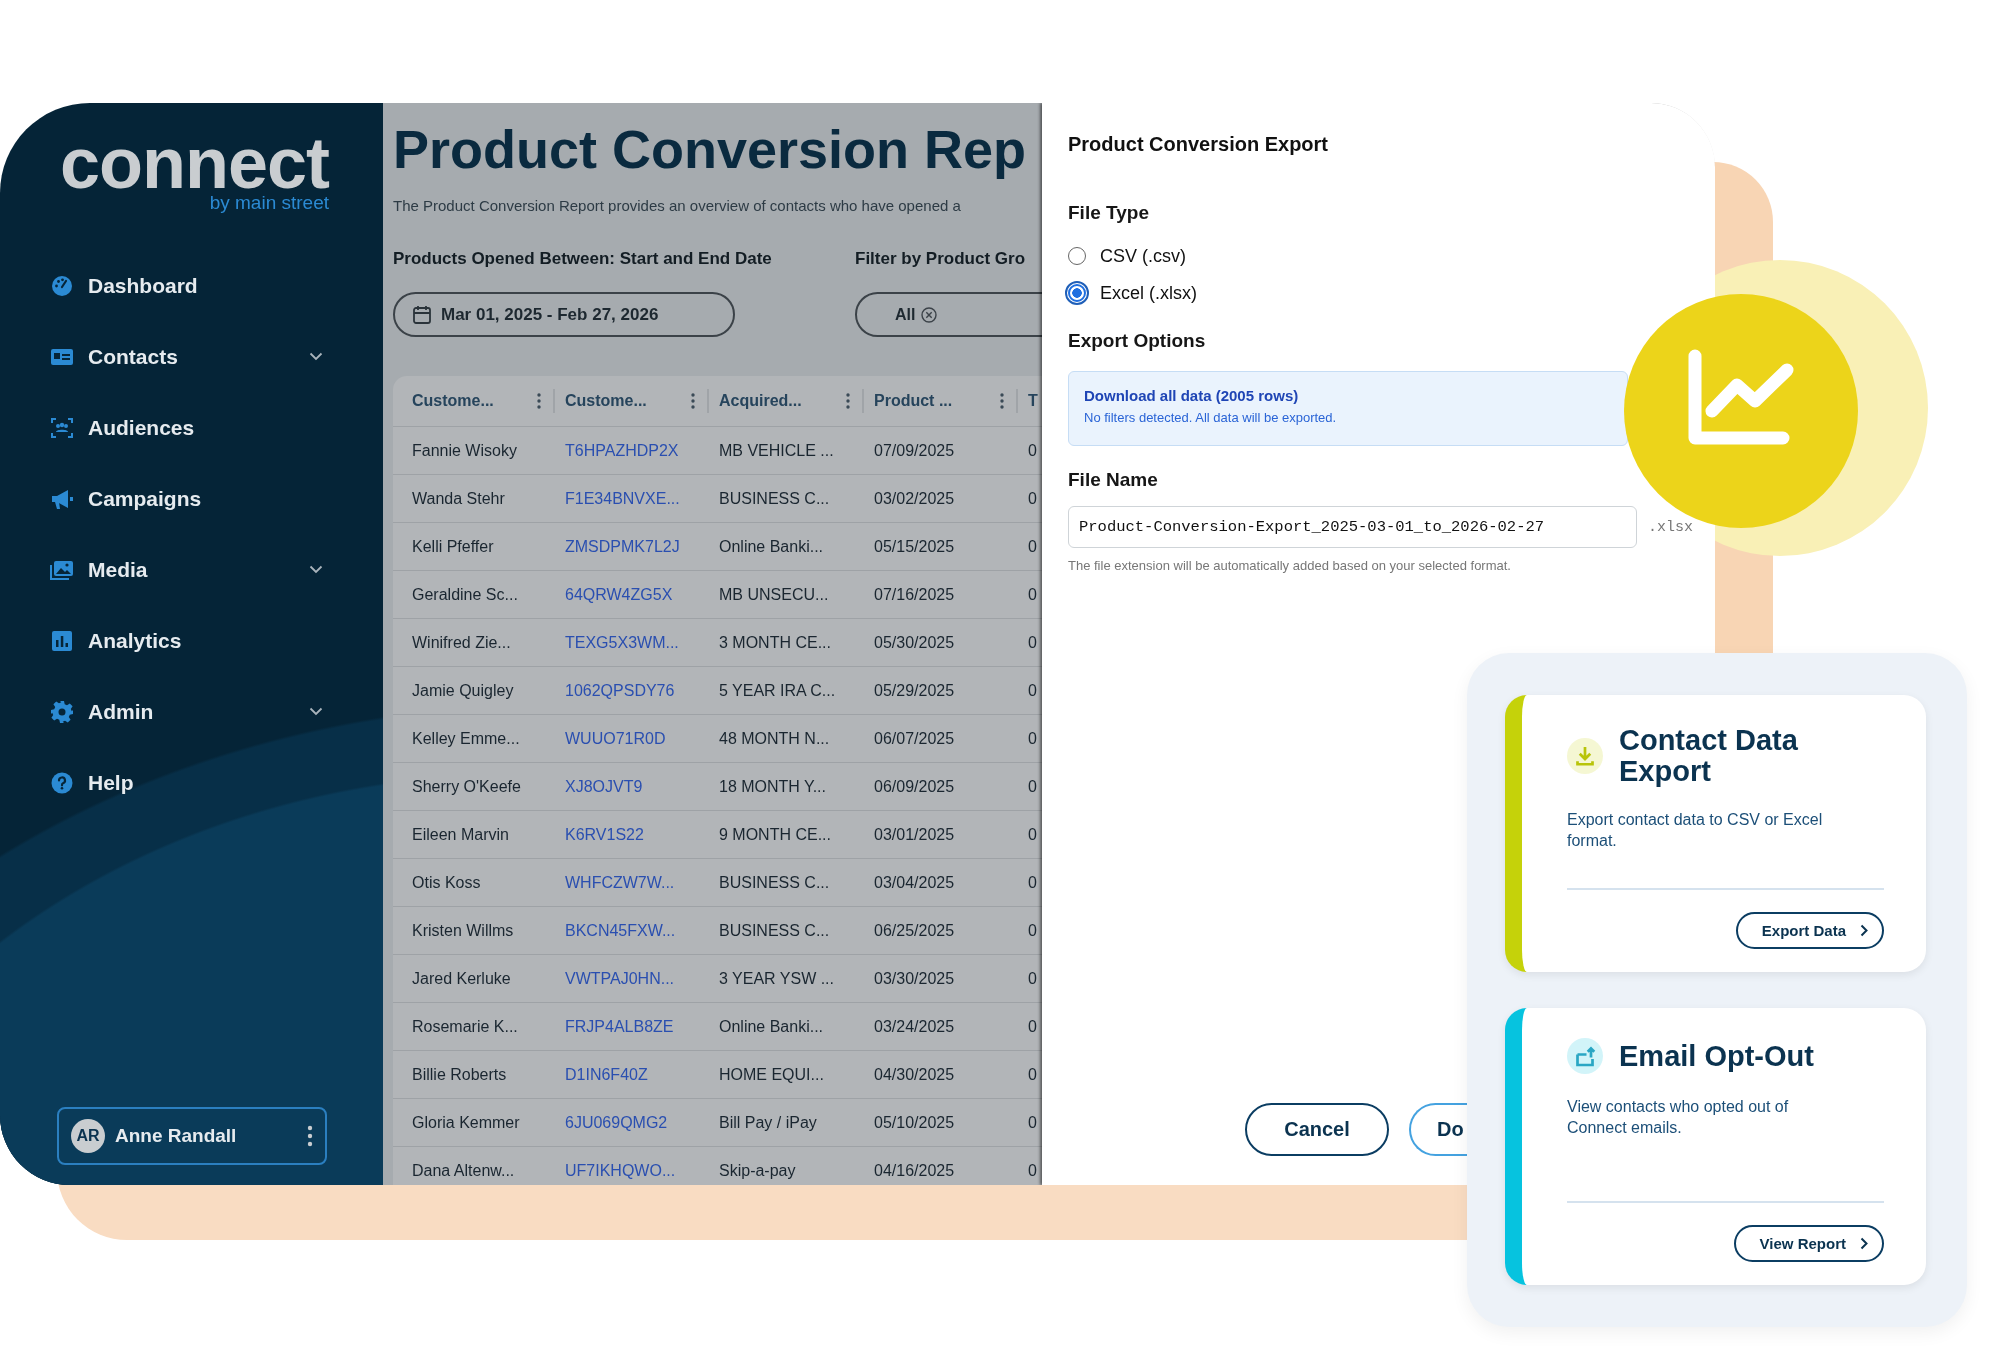 Image resolution: width=2000 pixels, height=1363 pixels. I want to click on option-title: Download all data (2005 rows), so click(1192, 396).